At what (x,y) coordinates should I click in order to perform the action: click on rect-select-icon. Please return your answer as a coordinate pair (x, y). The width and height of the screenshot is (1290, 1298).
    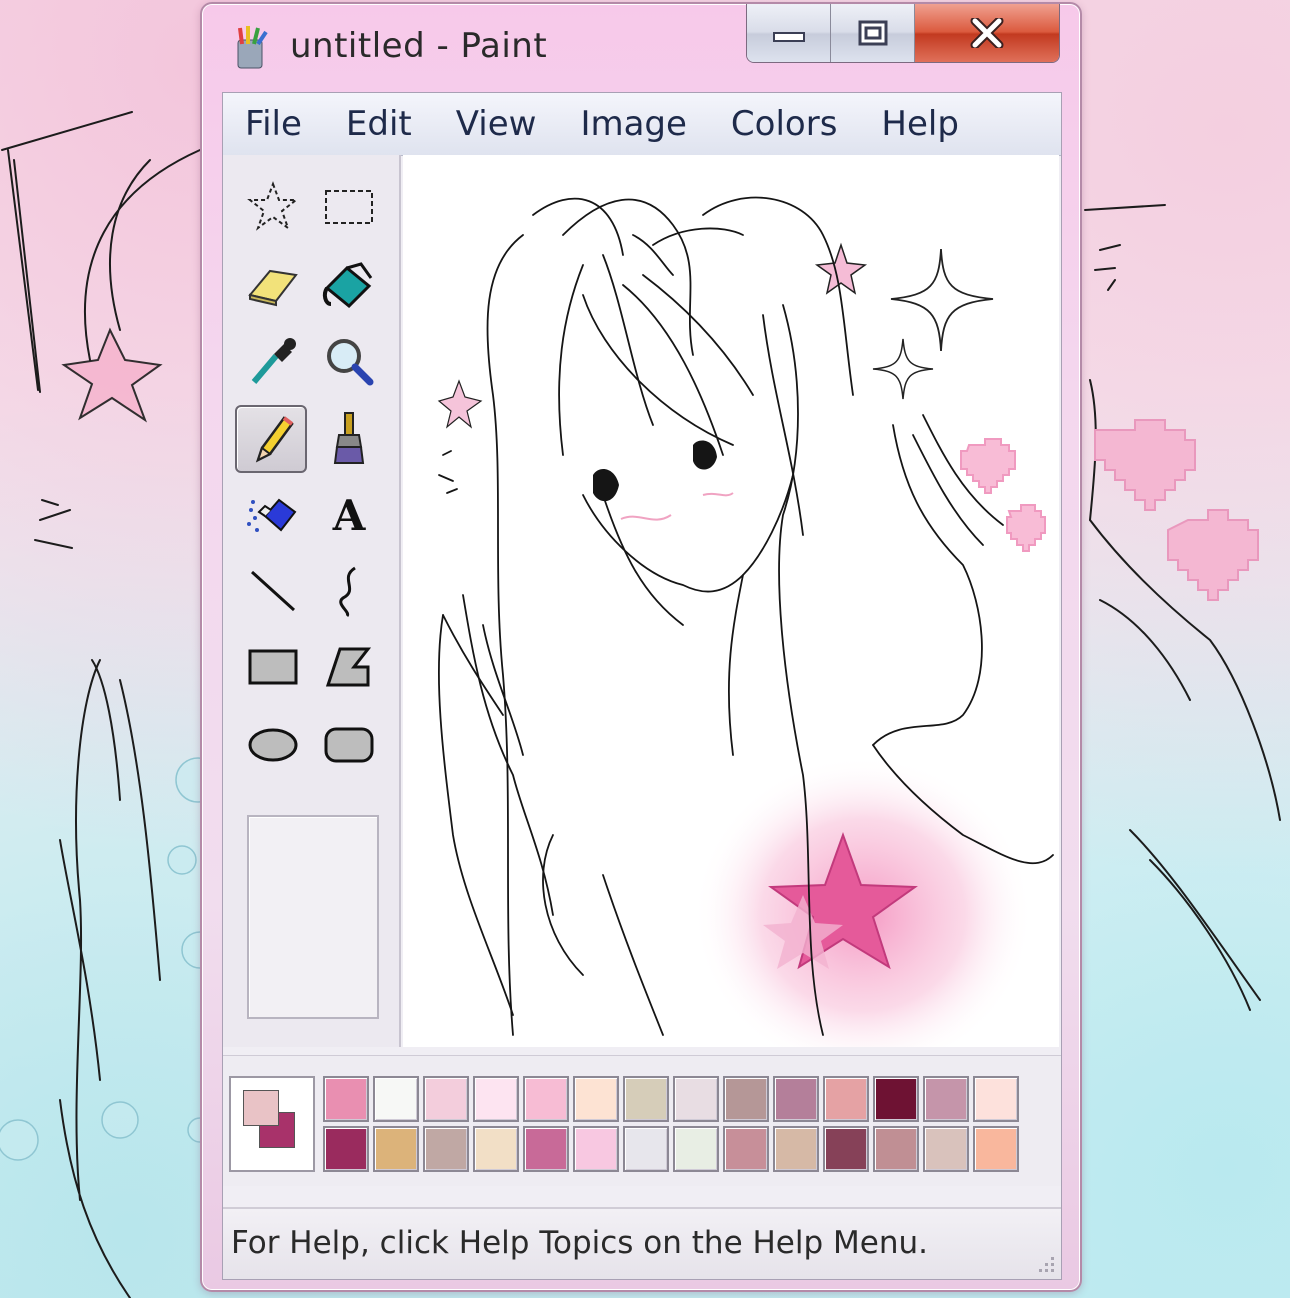
    Looking at the image, I should click on (349, 207).